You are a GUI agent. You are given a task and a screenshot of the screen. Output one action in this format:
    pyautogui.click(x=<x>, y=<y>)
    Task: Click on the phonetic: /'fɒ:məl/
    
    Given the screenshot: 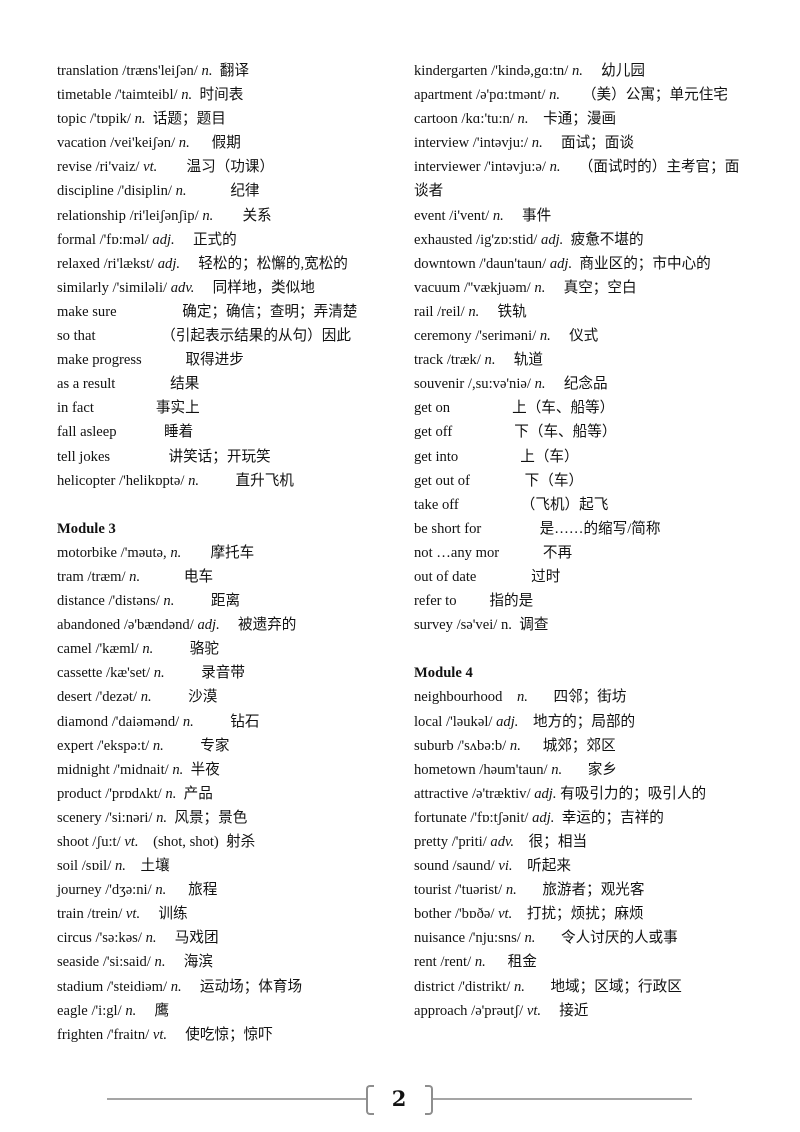 What is the action you would take?
    pyautogui.click(x=124, y=239)
    